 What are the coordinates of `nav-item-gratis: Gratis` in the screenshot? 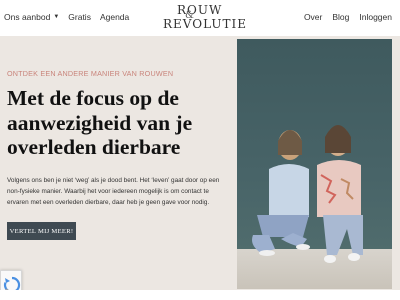 It's located at (79, 17).